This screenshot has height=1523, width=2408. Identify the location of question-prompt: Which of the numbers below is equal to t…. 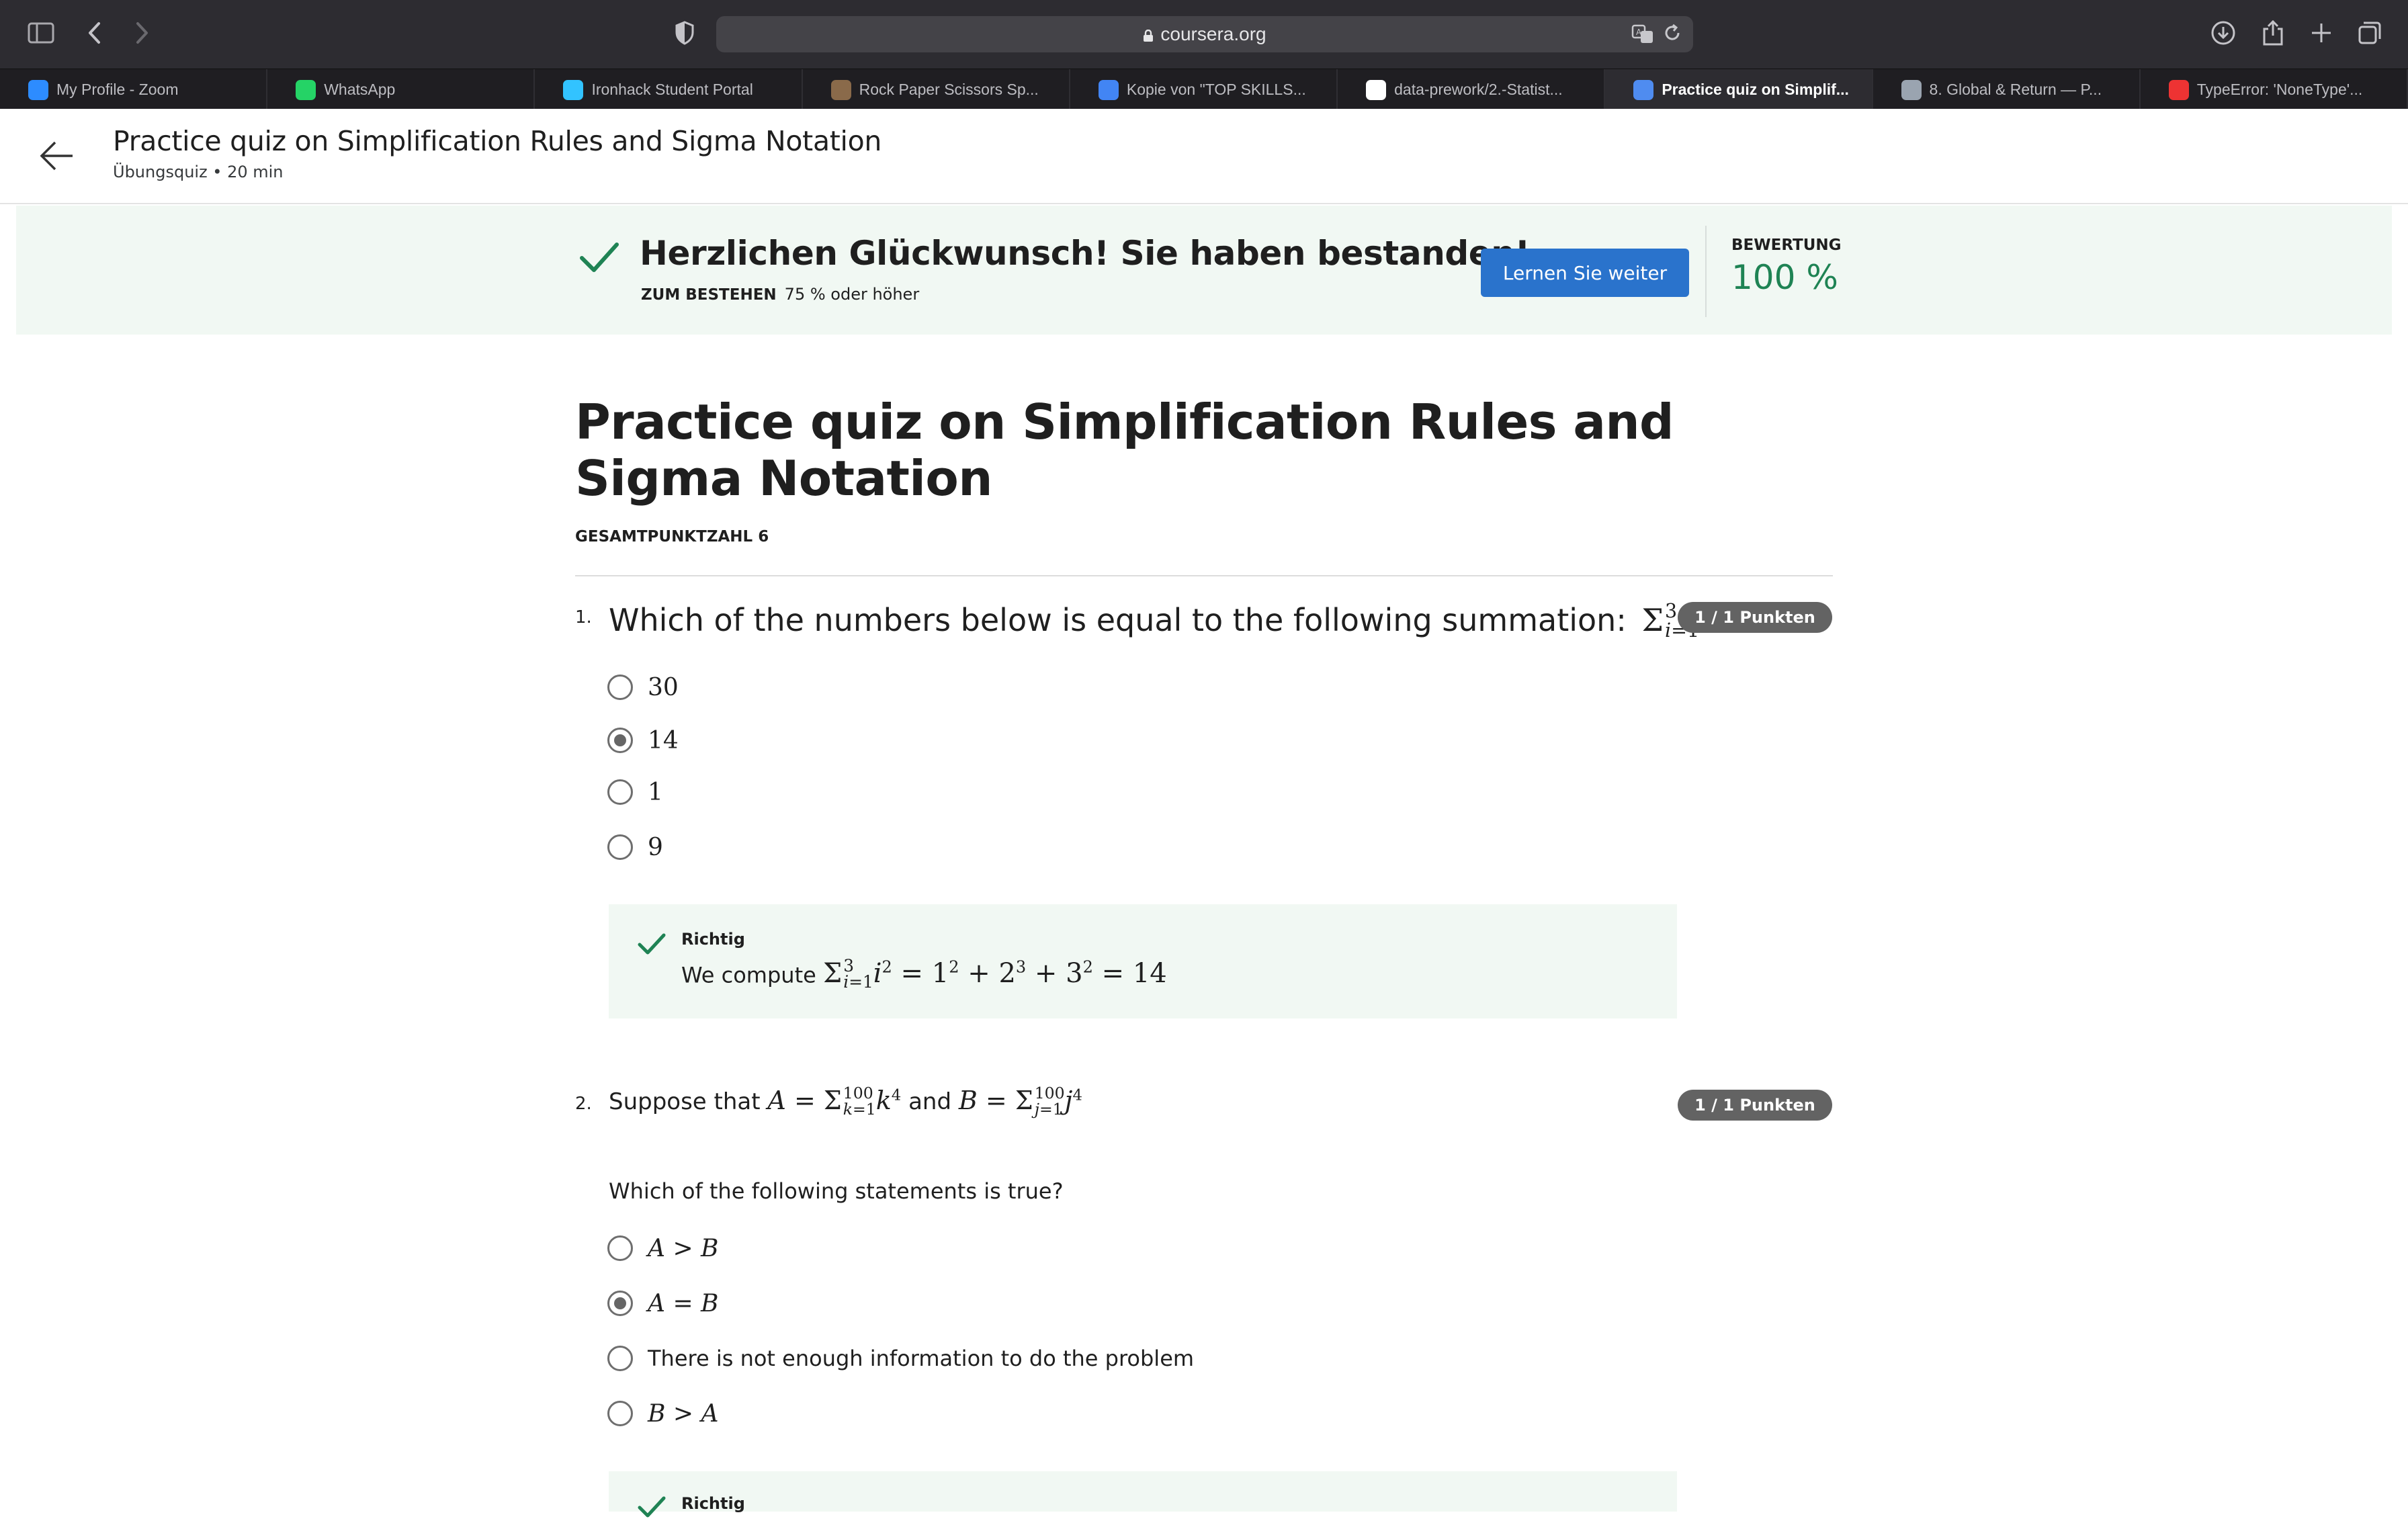
(1118, 620).